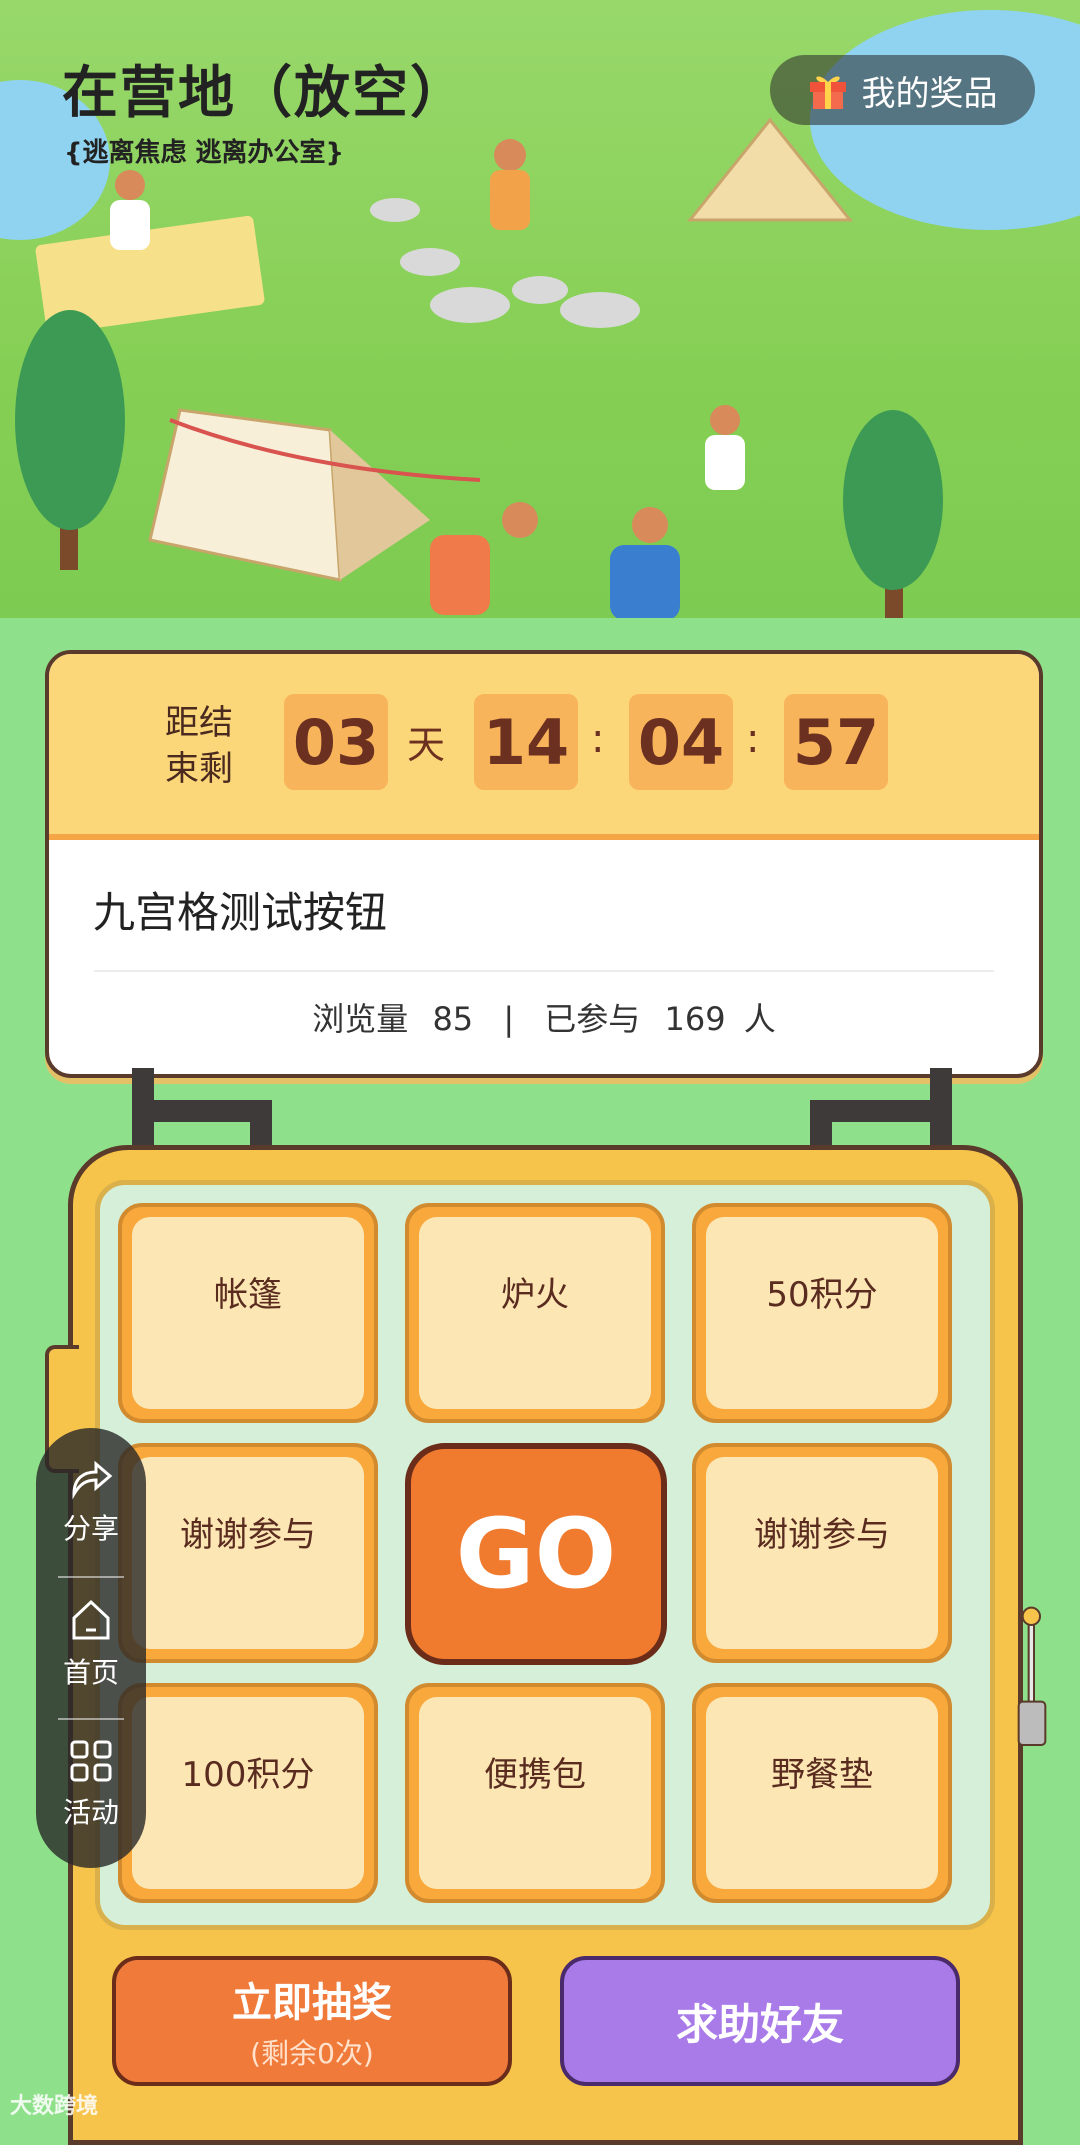 The width and height of the screenshot is (1080, 2145). I want to click on home-label: 首页, so click(90, 1672).